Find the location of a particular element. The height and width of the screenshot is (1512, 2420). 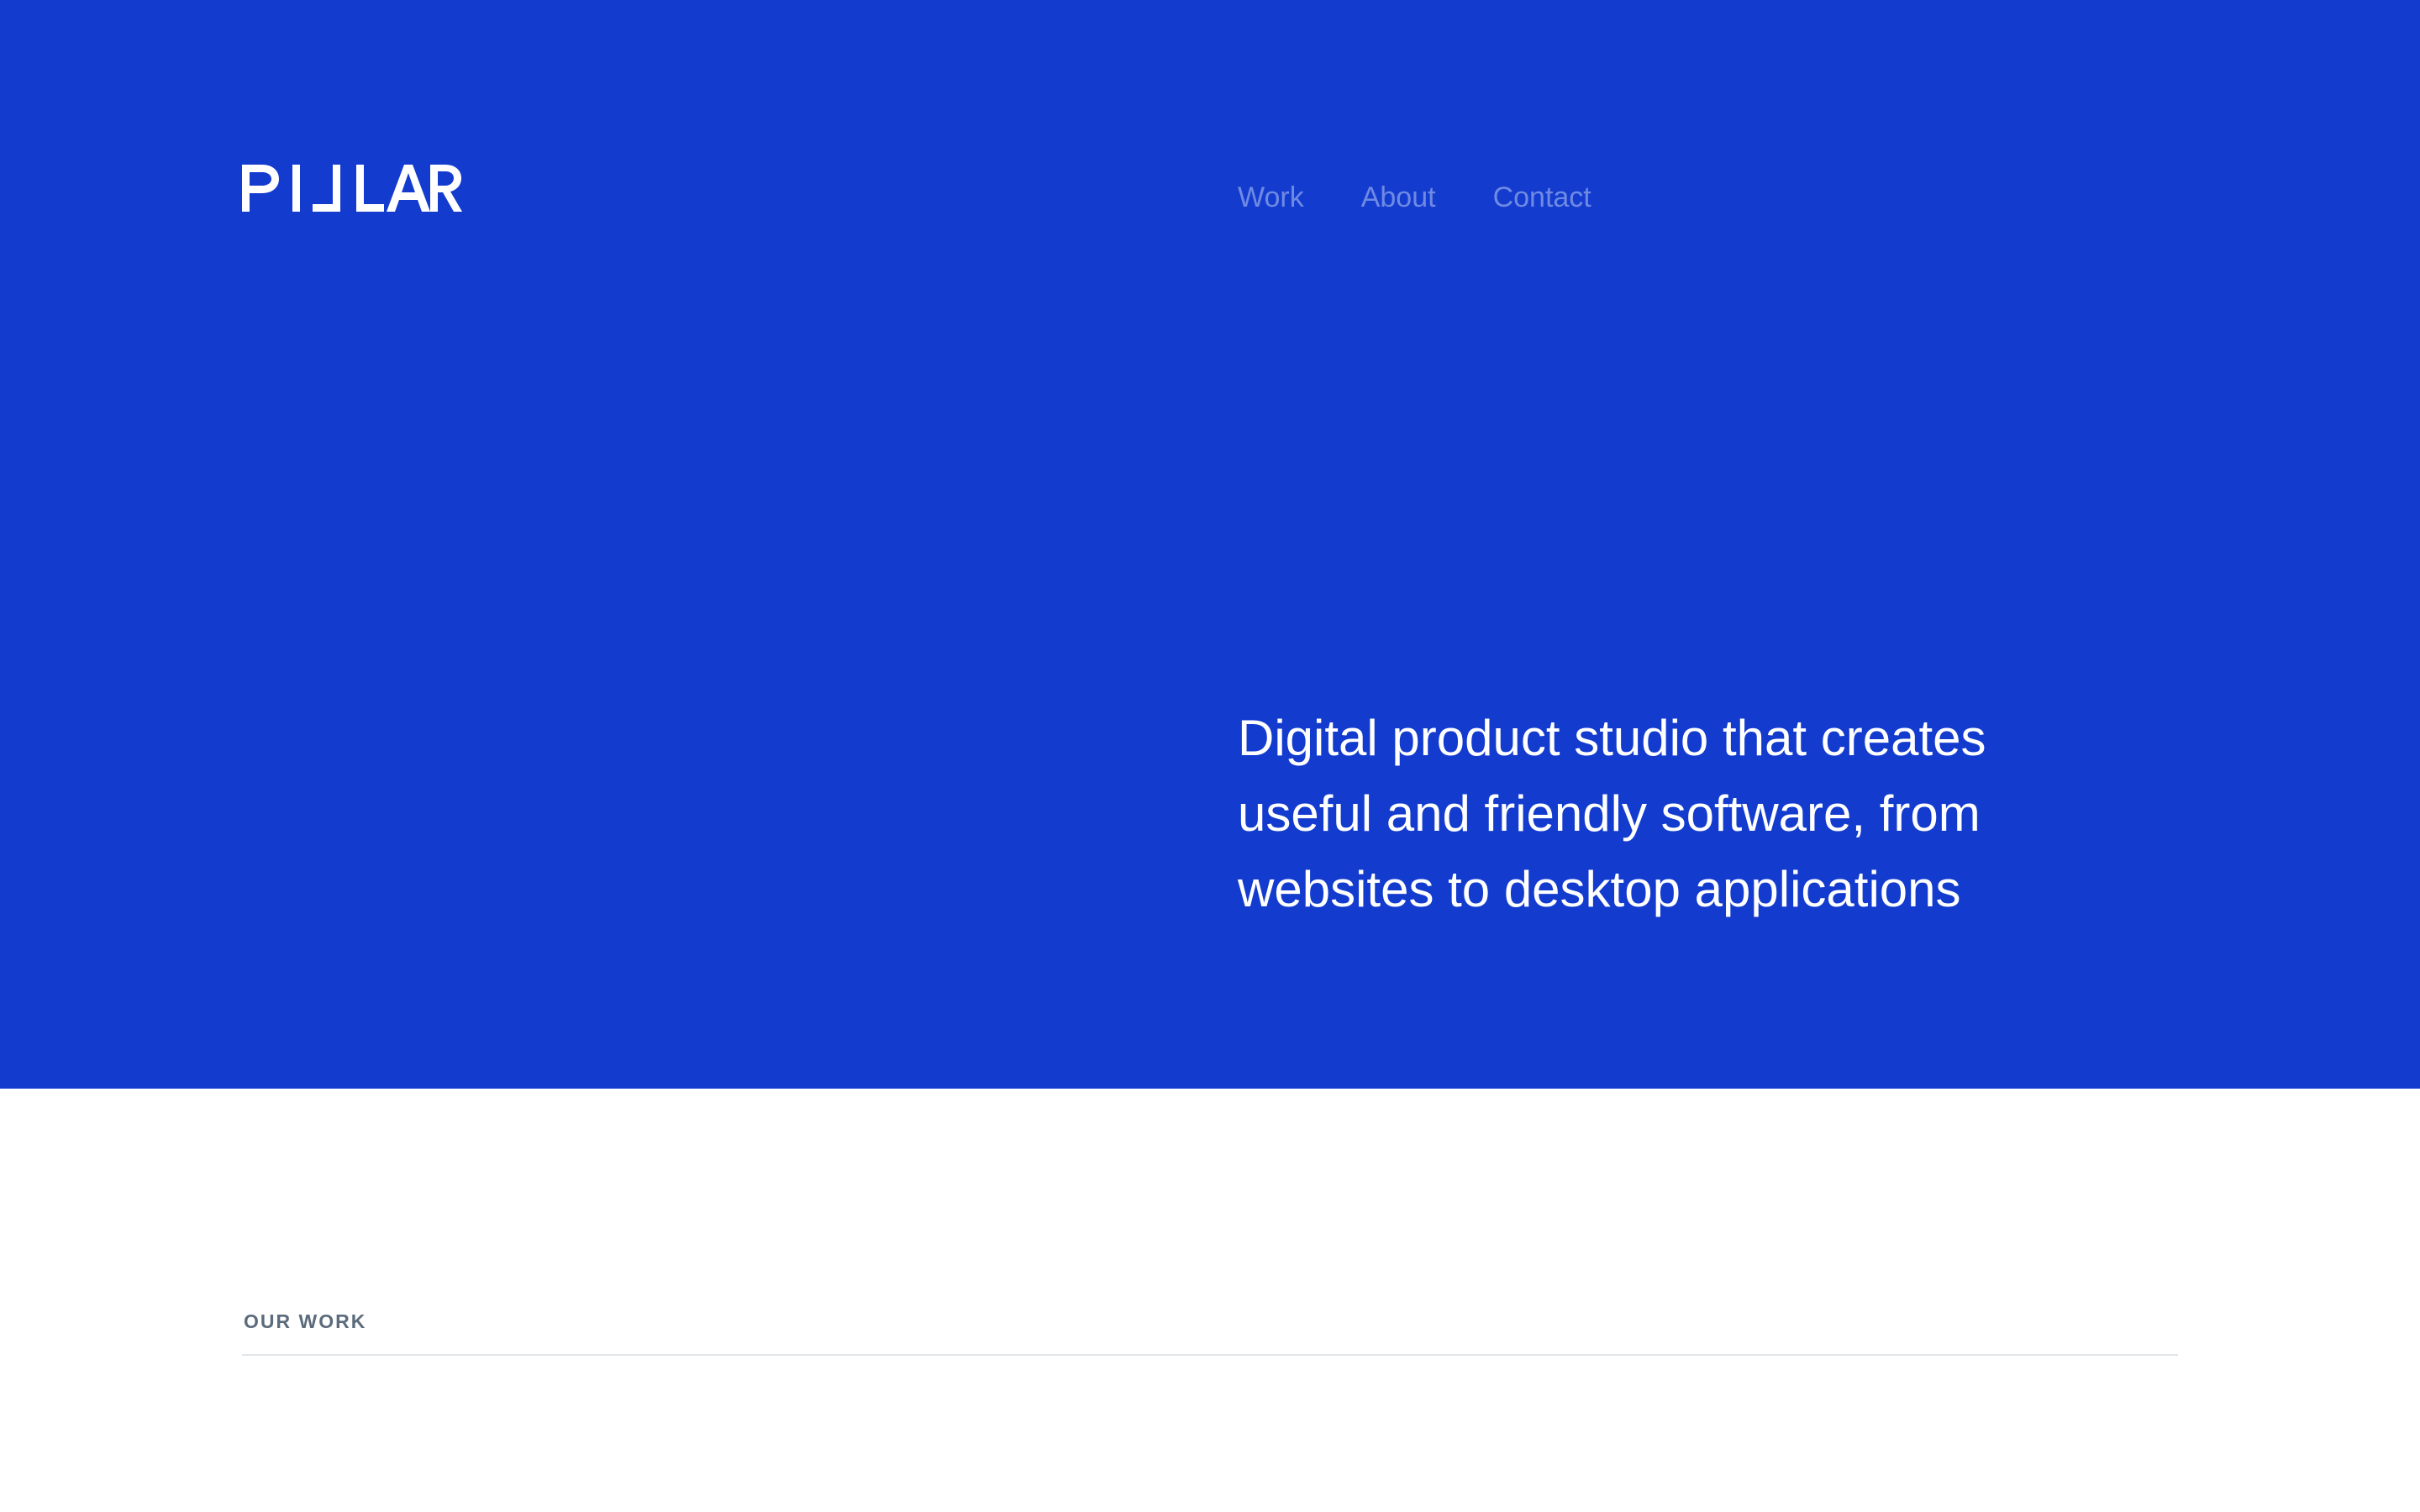

tagline-line: websites to desktop applications is located at coordinates (1599, 889).